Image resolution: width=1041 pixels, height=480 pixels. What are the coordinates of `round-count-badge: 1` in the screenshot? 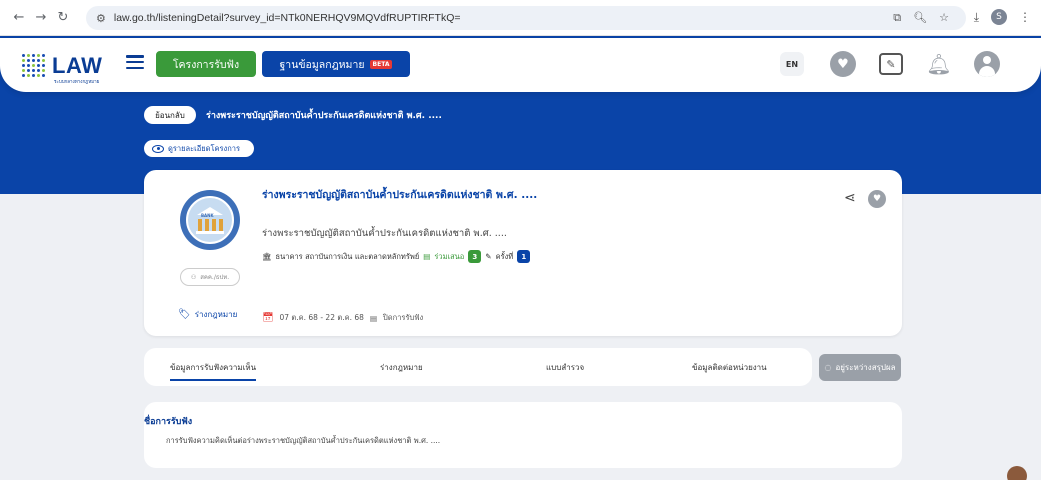 It's located at (524, 256).